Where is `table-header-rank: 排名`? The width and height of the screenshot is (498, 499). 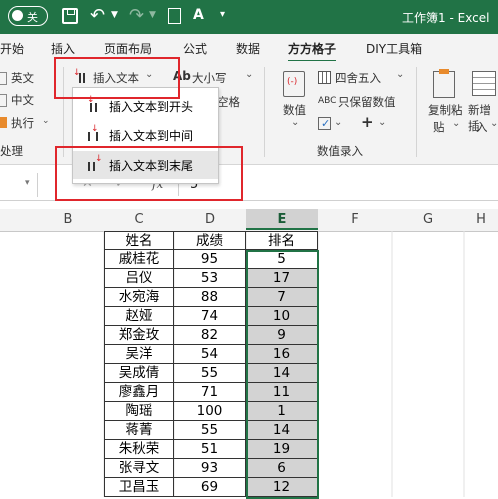 table-header-rank: 排名 is located at coordinates (282, 240).